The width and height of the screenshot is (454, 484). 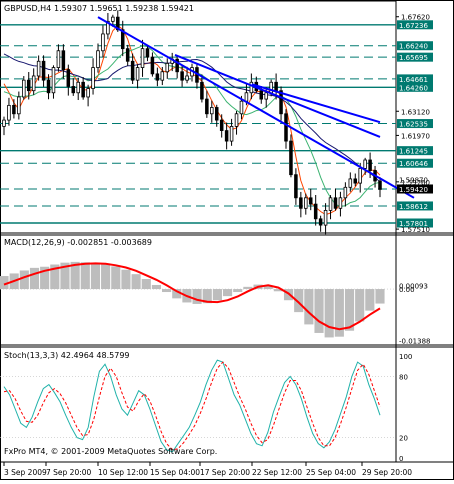 I want to click on current-price-label: 1.59420, so click(x=413, y=190).